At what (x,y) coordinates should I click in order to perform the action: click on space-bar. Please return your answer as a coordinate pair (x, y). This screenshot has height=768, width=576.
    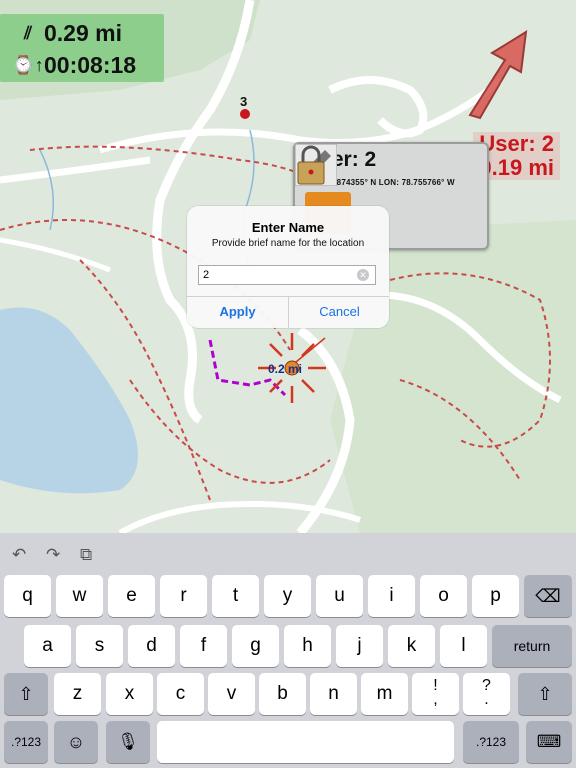
    Looking at the image, I should click on (305, 742).